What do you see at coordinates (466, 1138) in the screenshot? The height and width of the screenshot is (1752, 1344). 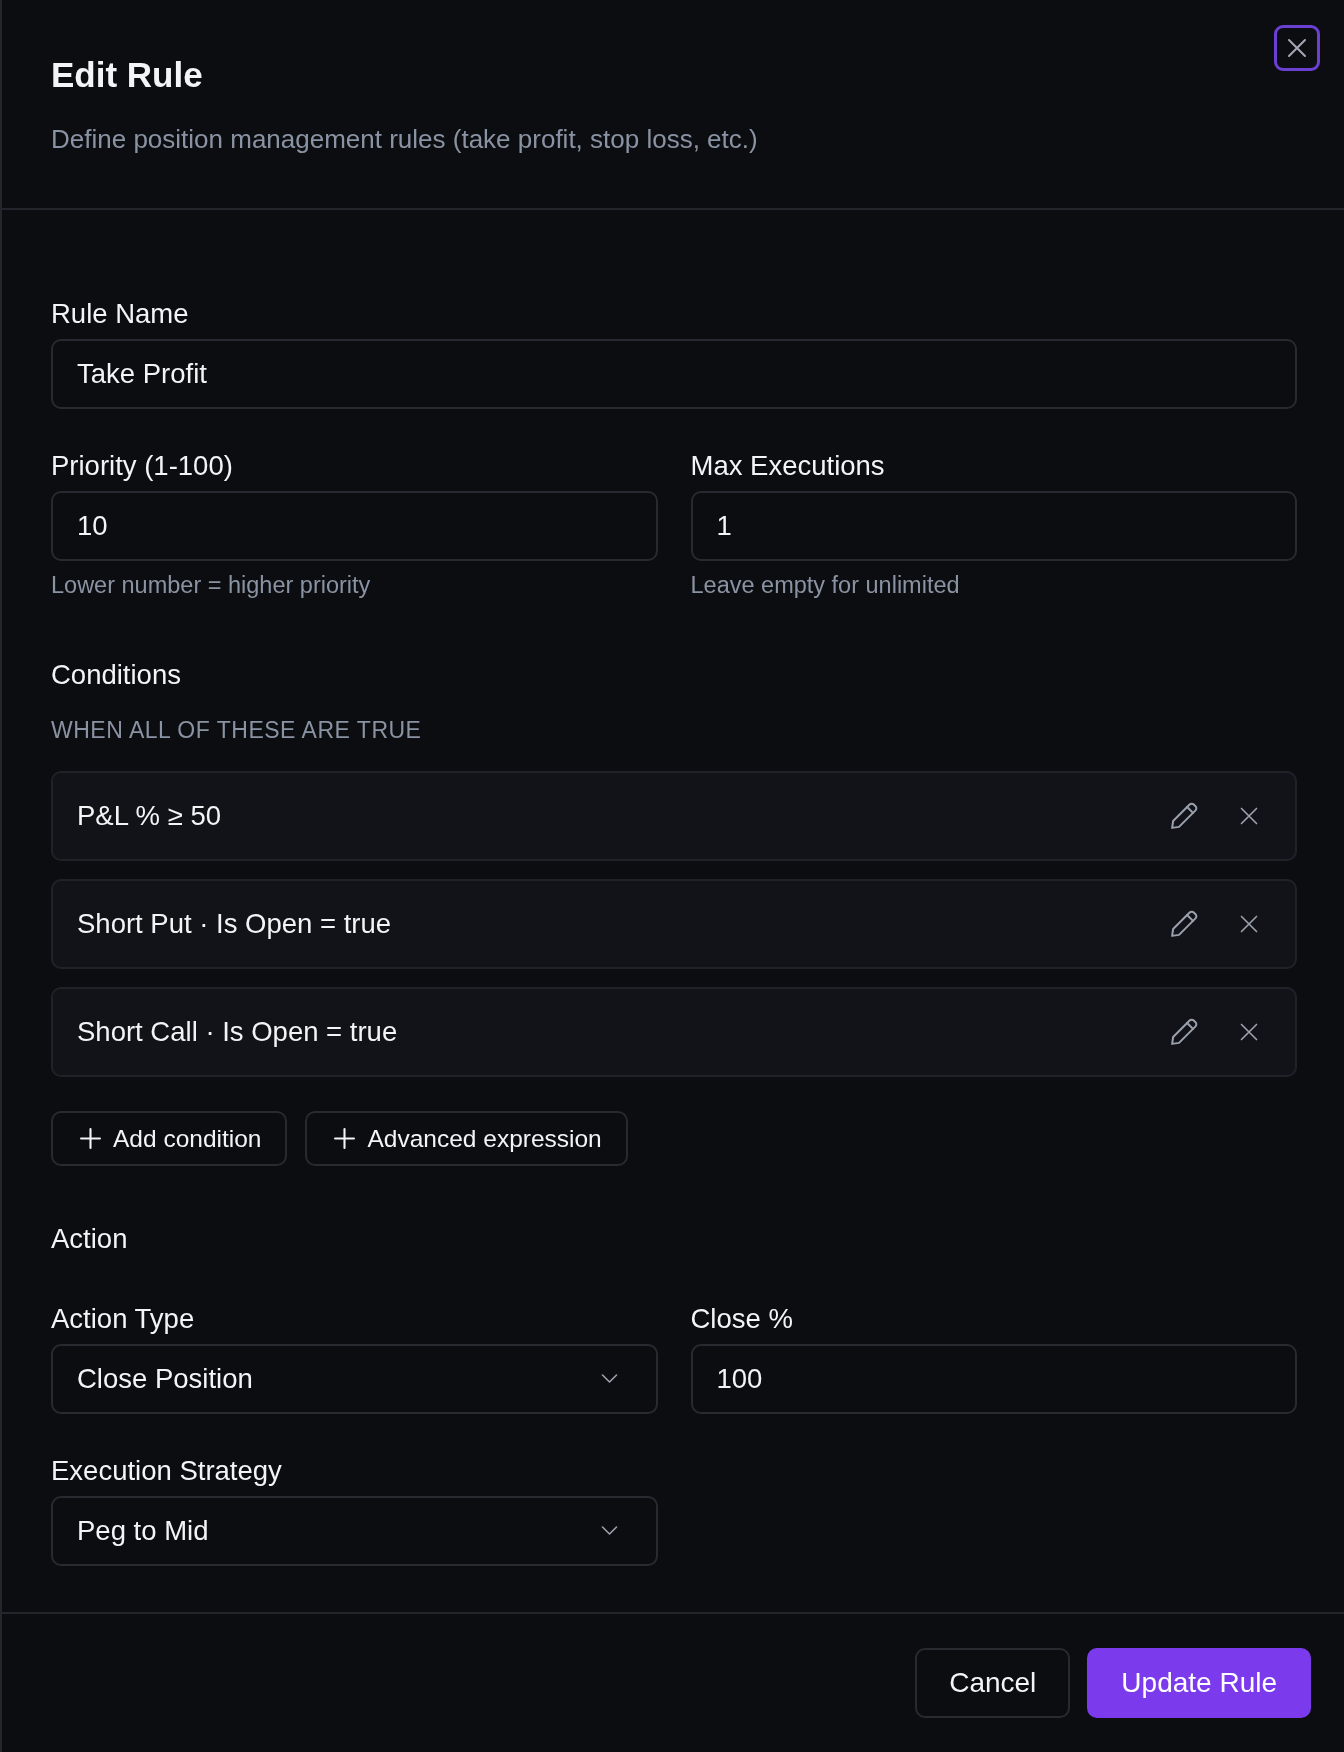 I see `add-button: Advanced expression` at bounding box center [466, 1138].